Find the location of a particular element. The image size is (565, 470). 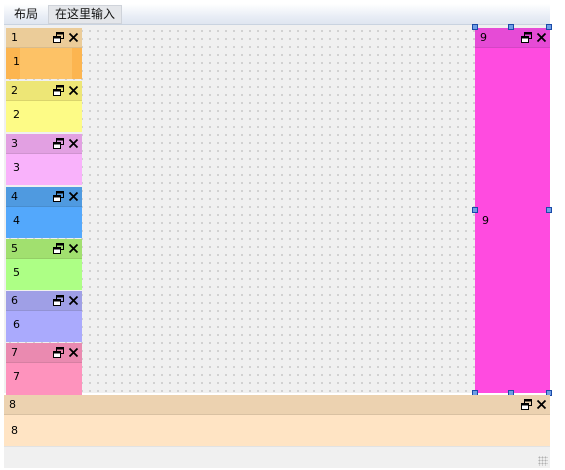

menu-bar: 布局 在这里输入 is located at coordinates (277, 14).